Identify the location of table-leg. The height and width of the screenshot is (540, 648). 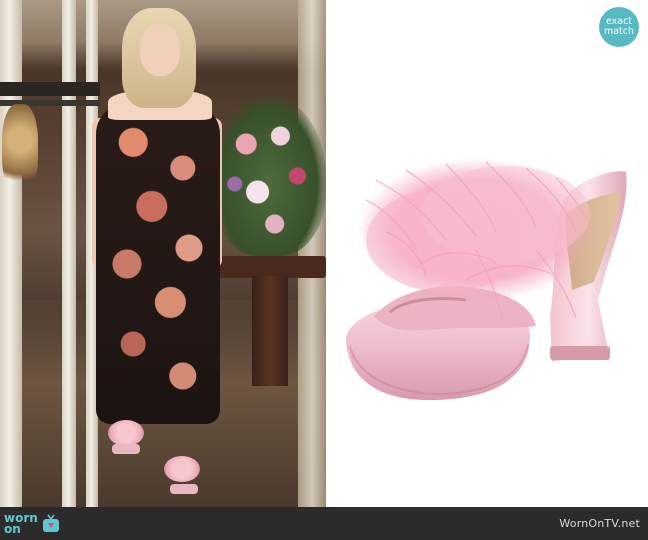
(270, 331).